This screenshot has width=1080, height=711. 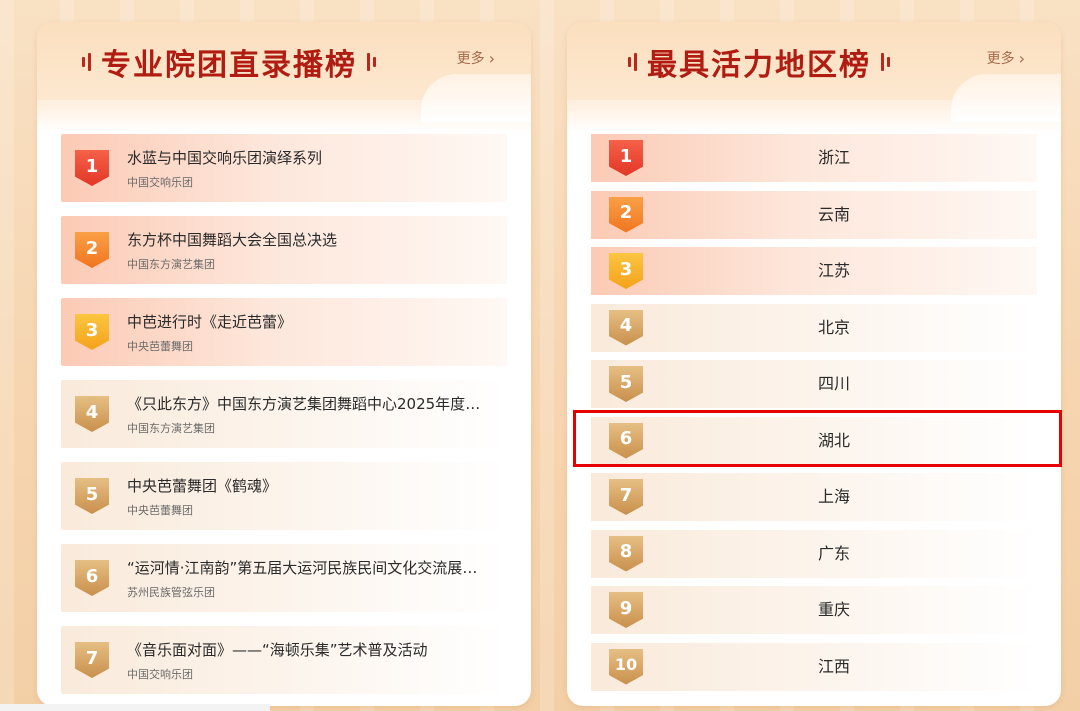 What do you see at coordinates (92, 332) in the screenshot?
I see `rank-badge-icon: 3` at bounding box center [92, 332].